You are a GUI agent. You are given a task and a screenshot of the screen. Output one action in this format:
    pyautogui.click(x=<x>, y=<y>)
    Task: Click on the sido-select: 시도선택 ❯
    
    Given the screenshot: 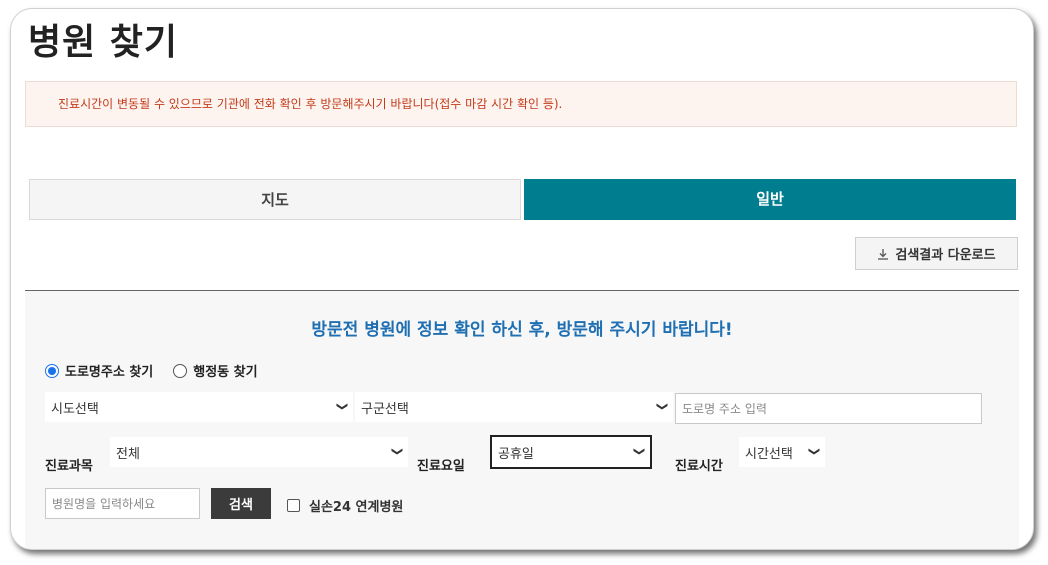 What is the action you would take?
    pyautogui.click(x=199, y=407)
    